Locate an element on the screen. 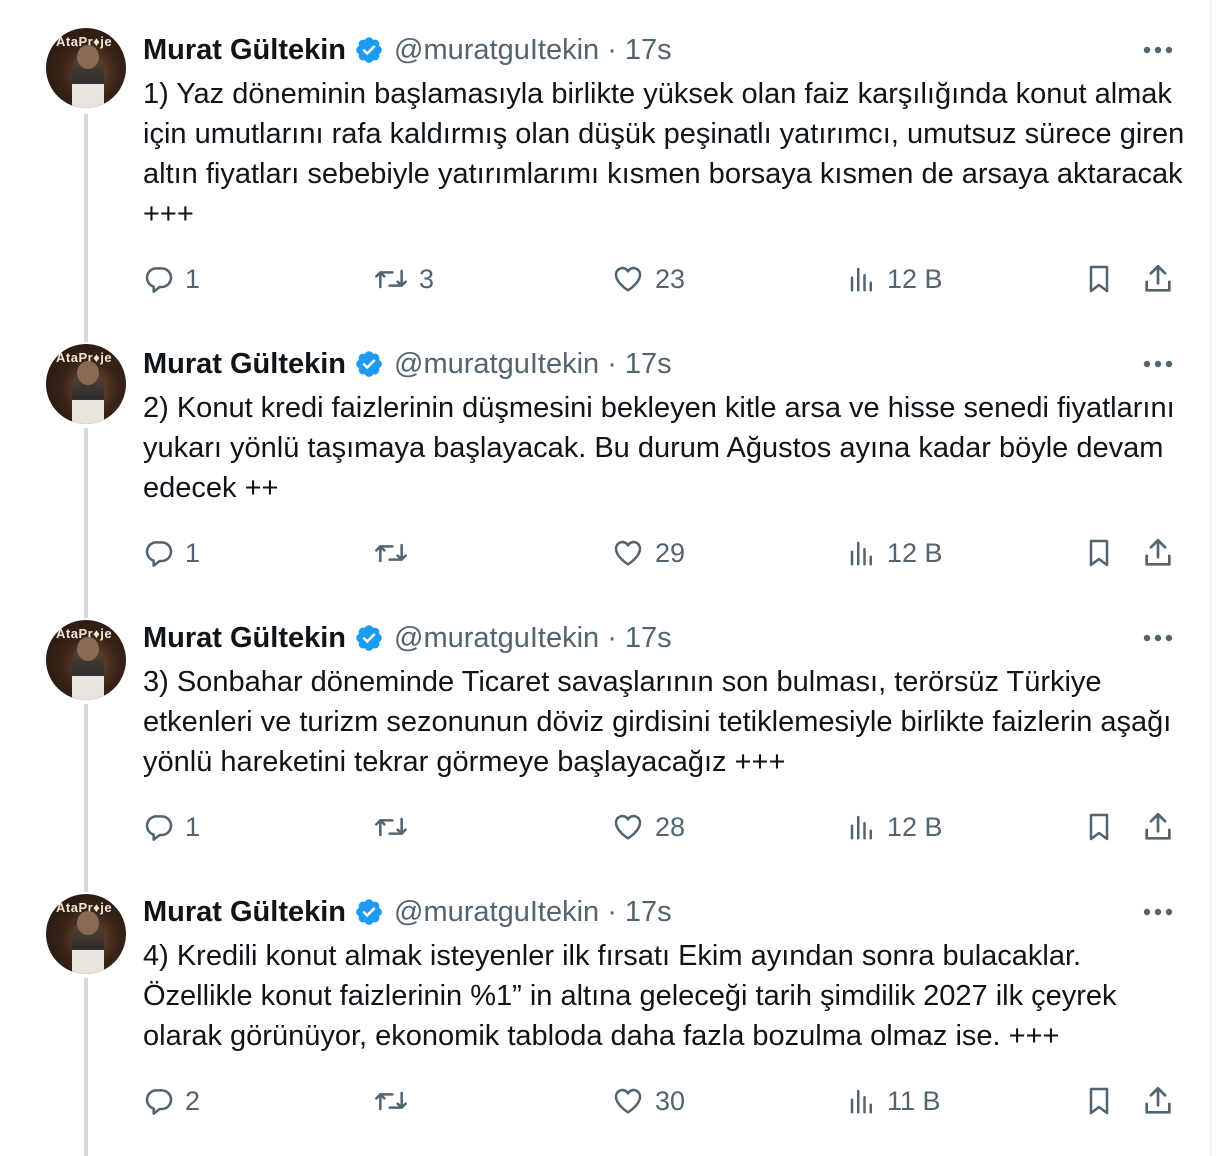 Image resolution: width=1216 pixels, height=1156 pixels. tweet-actions: 2 30 11 B is located at coordinates (663, 1101).